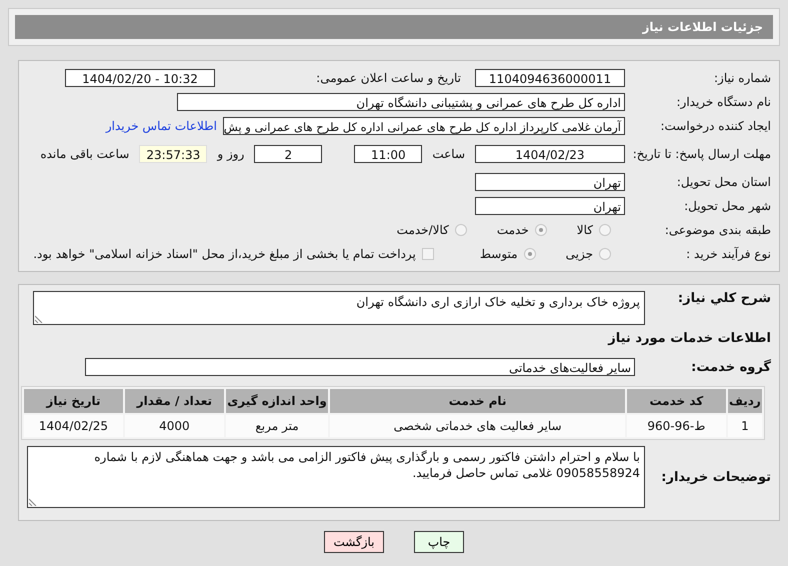 This screenshot has height=566, width=788. I want to click on field-label: شماره نیاز:, so click(742, 78).